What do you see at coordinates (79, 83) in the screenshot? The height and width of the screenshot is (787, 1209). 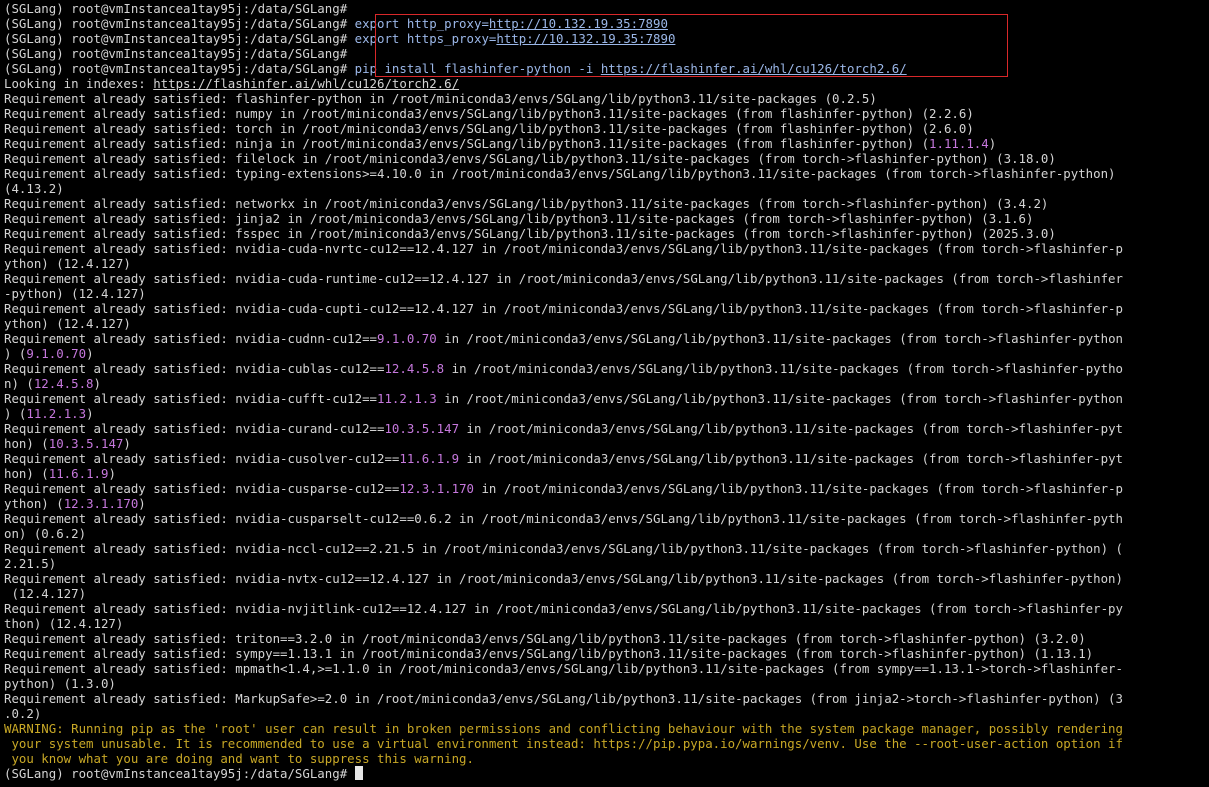 I see `output-text: Looking in indexes:` at bounding box center [79, 83].